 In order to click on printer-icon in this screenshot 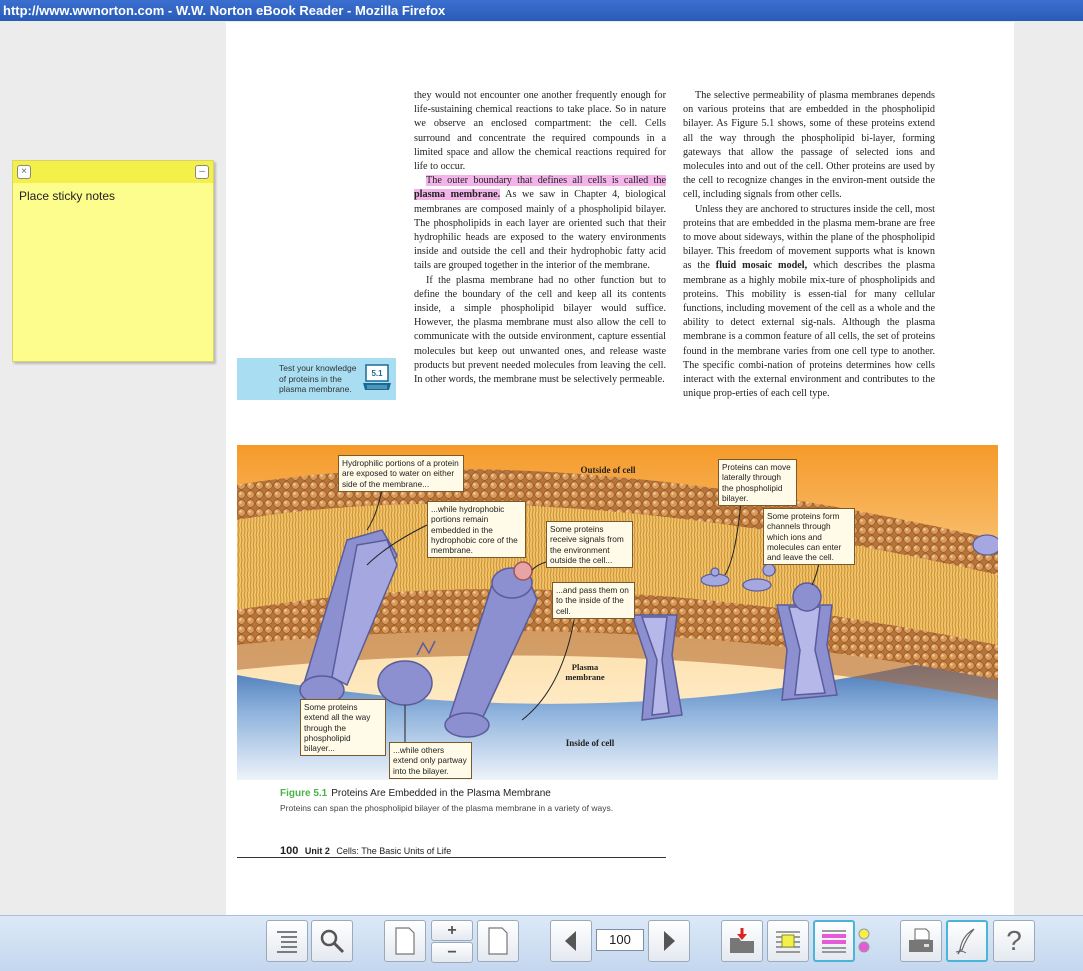, I will do `click(921, 940)`.